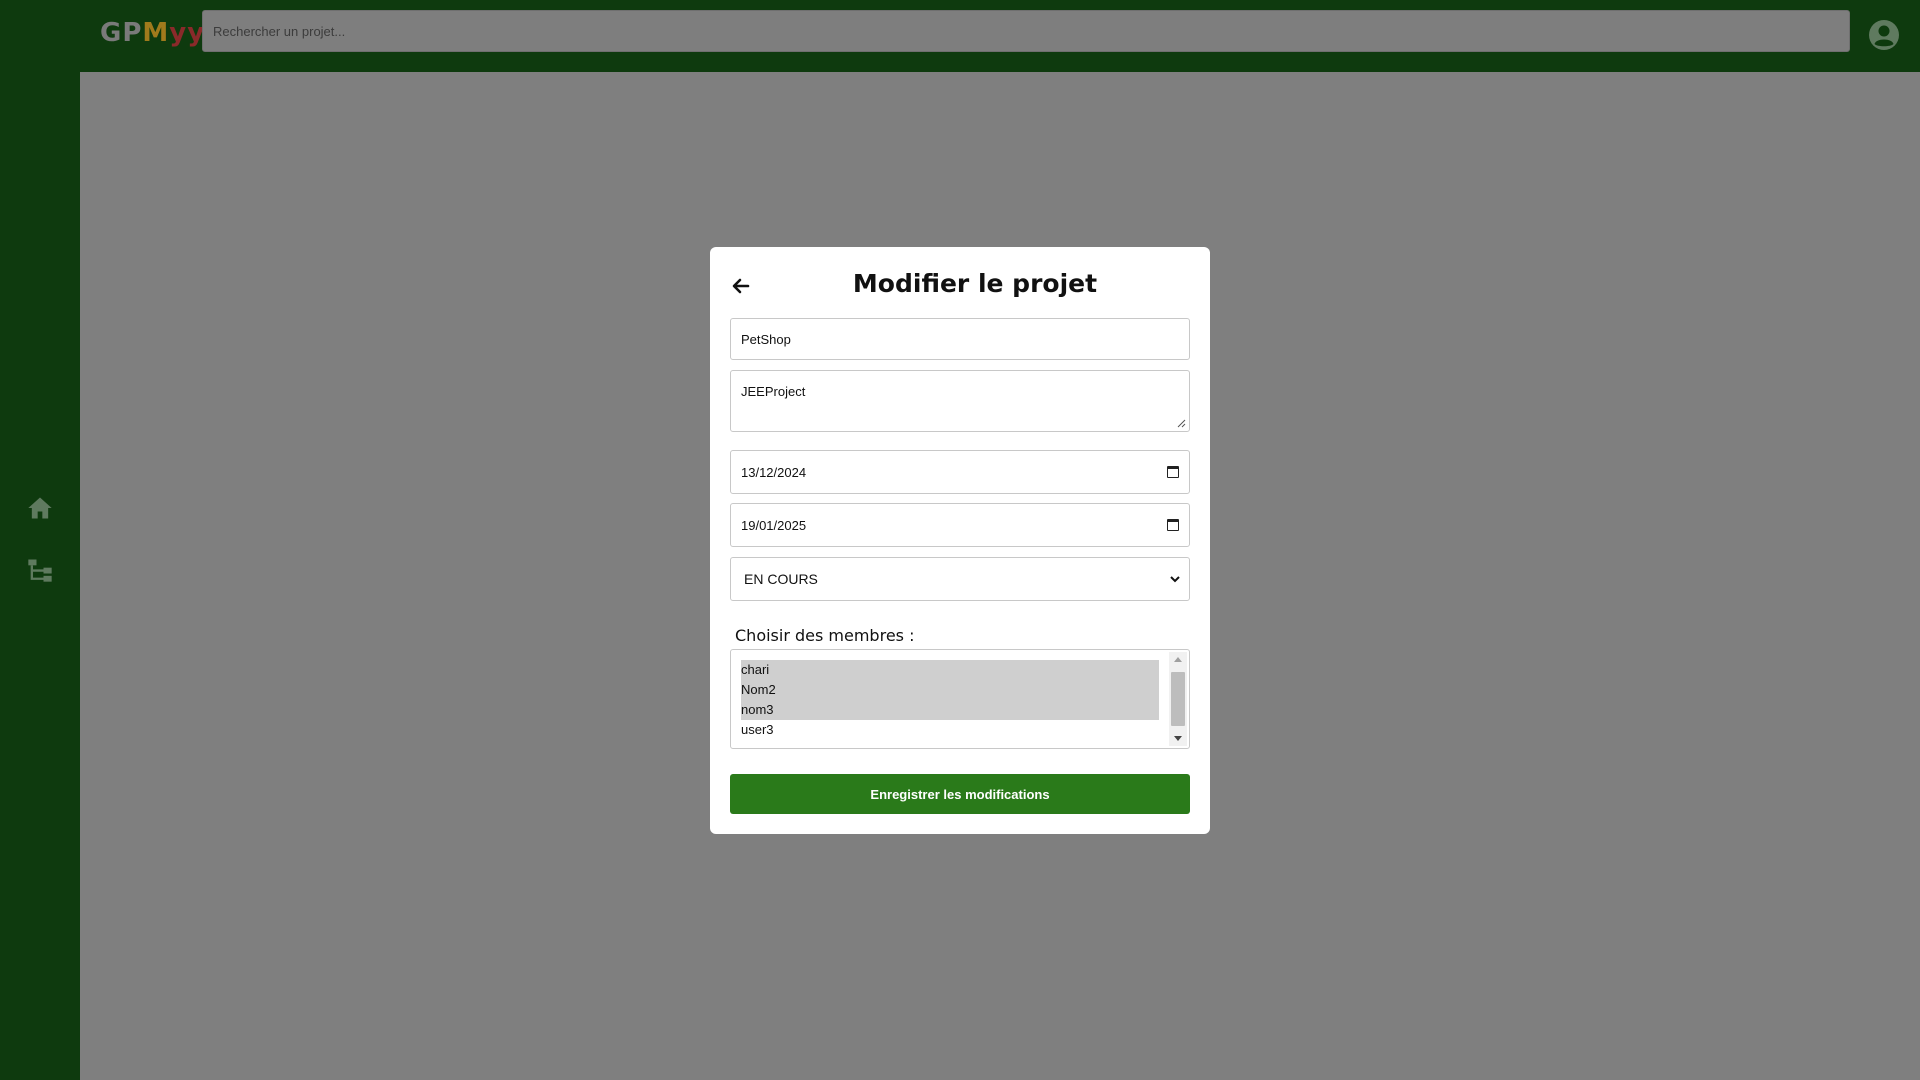 The width and height of the screenshot is (1920, 1080). What do you see at coordinates (766, 339) in the screenshot?
I see `project-name-value: PetShop` at bounding box center [766, 339].